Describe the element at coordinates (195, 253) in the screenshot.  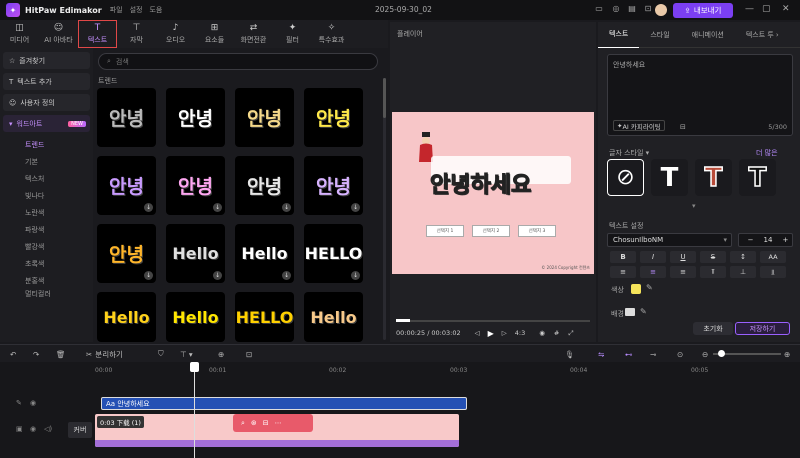
I see `wordart-tile: Hello ↓` at that location.